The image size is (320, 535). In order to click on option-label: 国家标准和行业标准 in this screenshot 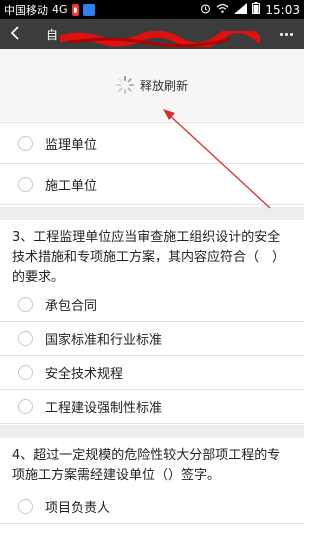, I will do `click(104, 340)`.